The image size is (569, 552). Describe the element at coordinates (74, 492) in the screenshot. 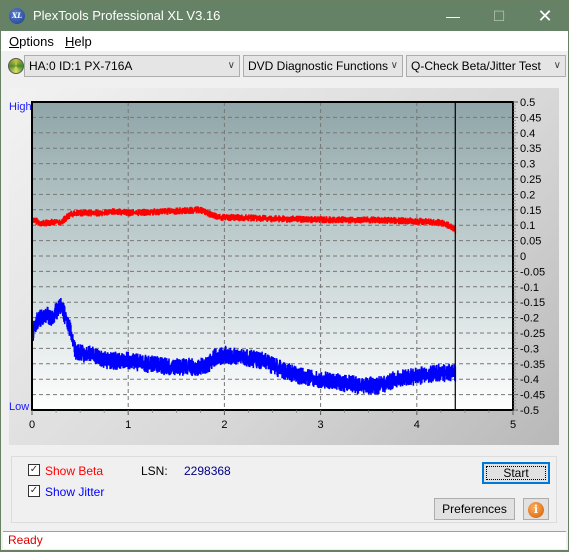

I see `show-jitter-label: Show Jitter` at that location.